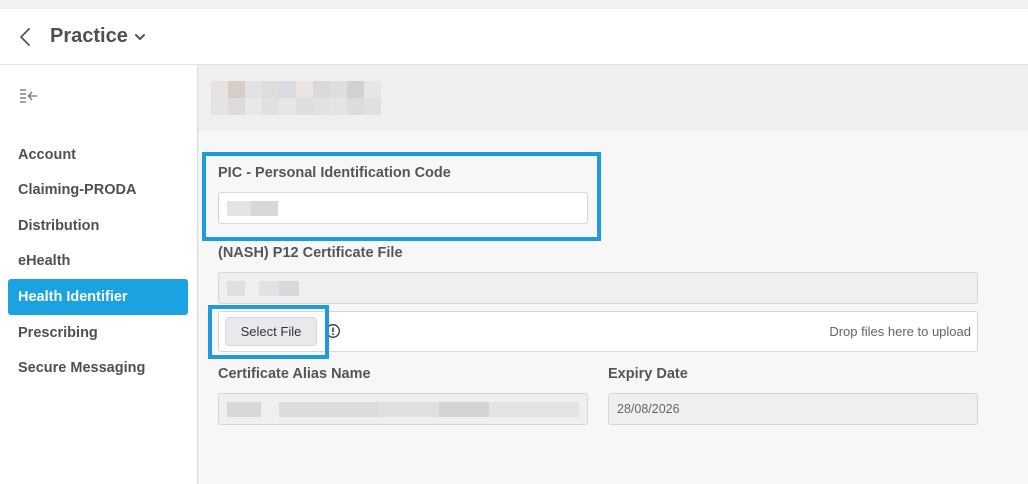 This screenshot has height=484, width=1028. I want to click on sidebar-item-distribution: Distribution, so click(98, 226).